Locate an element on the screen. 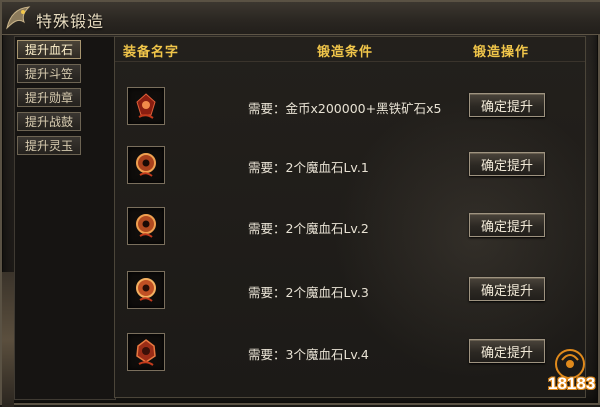 The height and width of the screenshot is (407, 600). table-row: 需要：2个魔血石Lv.1 确定提升 is located at coordinates (350, 174).